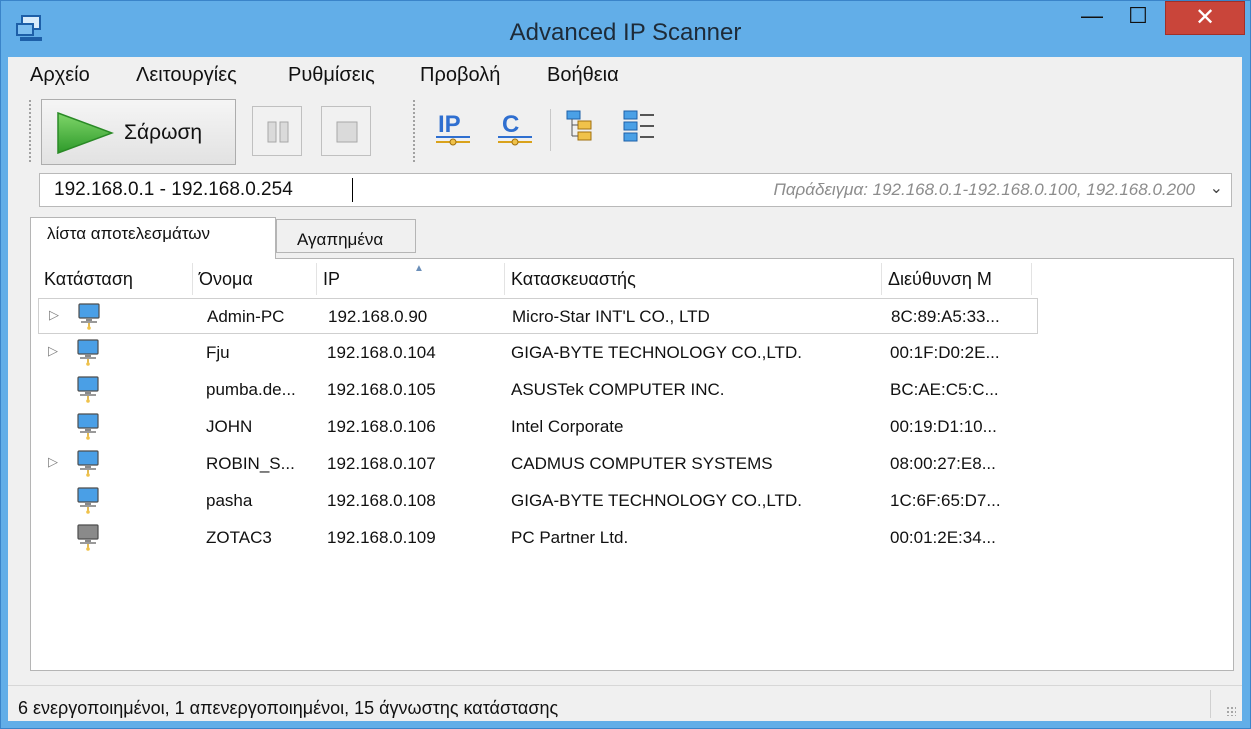 The height and width of the screenshot is (729, 1251). I want to click on column-manufacturer: Κατασκευαστής, so click(693, 279).